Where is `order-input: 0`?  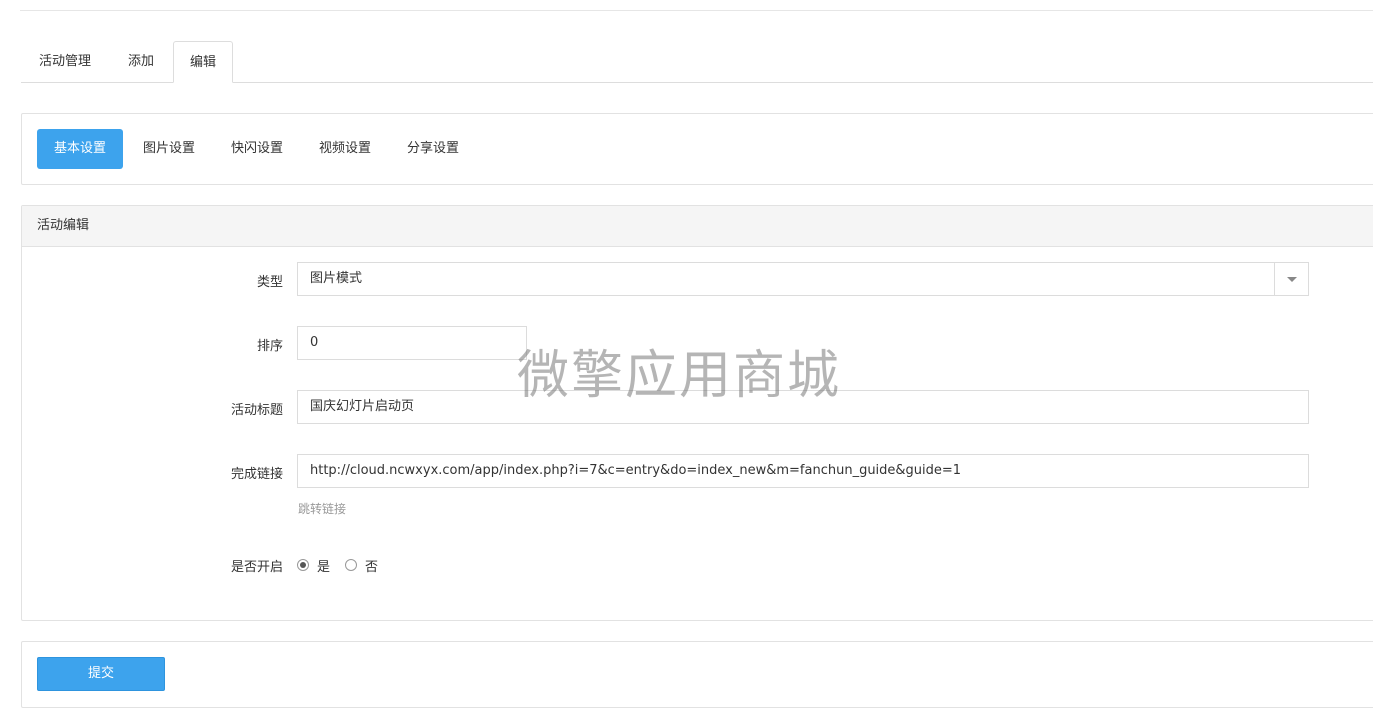 order-input: 0 is located at coordinates (412, 343).